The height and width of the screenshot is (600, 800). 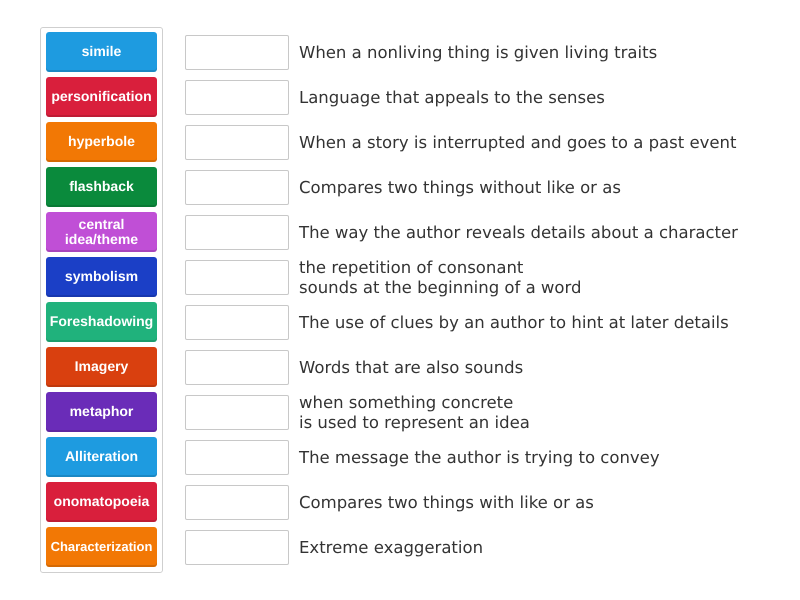 I want to click on definition-text: Words that are also sounds, so click(x=411, y=368).